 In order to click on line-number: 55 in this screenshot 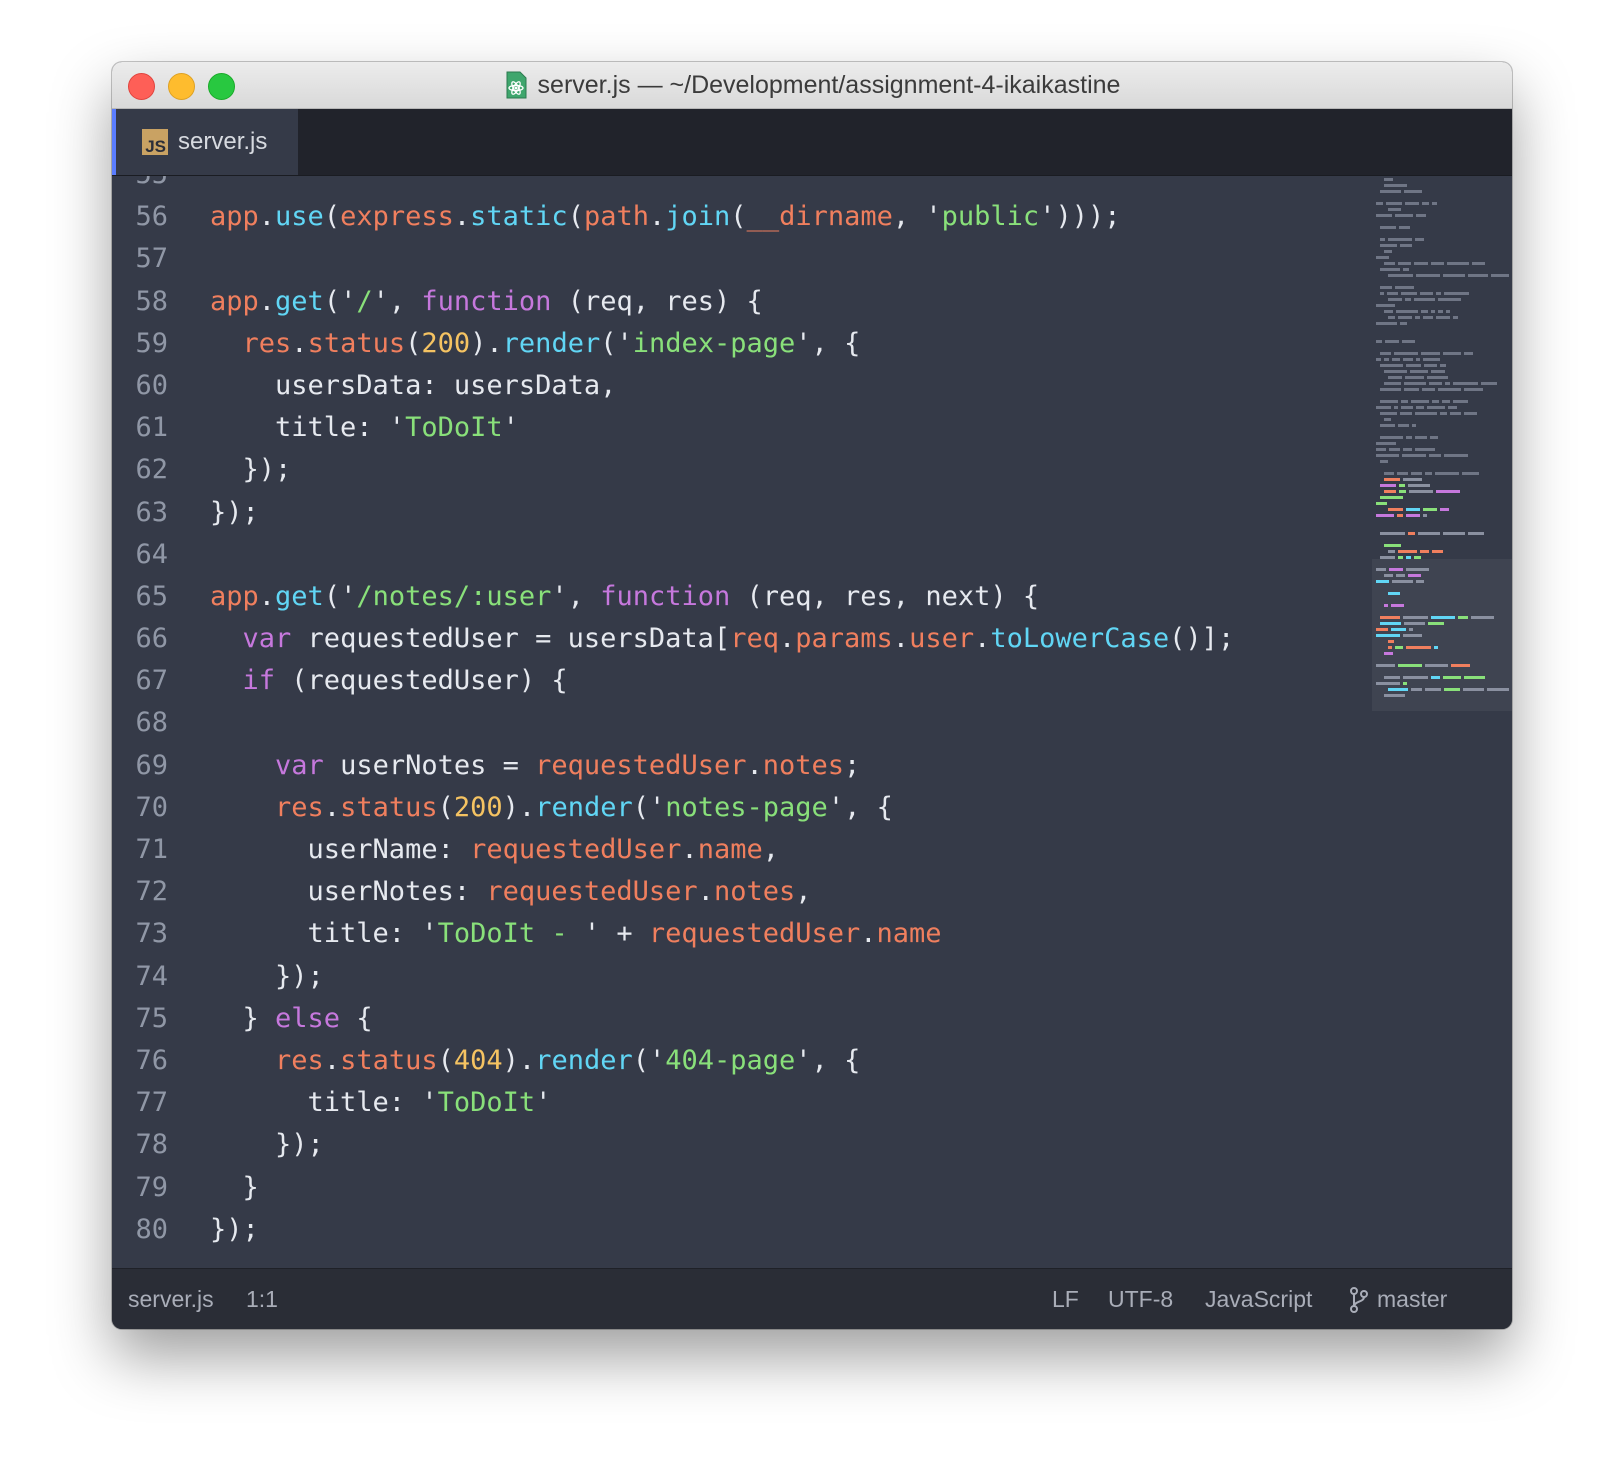, I will do `click(140, 186)`.